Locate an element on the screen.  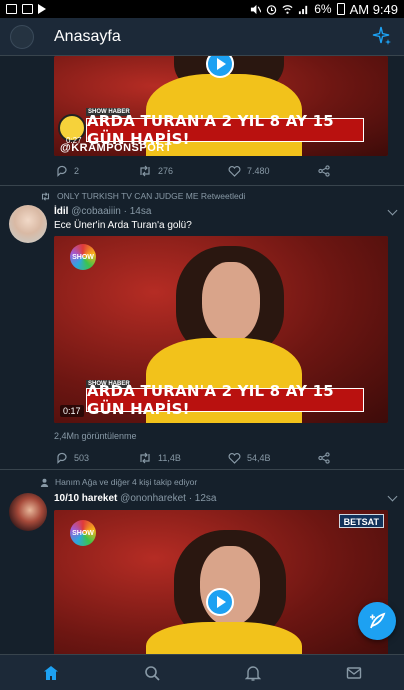
reply-count: 2 is located at coordinates (77, 171).